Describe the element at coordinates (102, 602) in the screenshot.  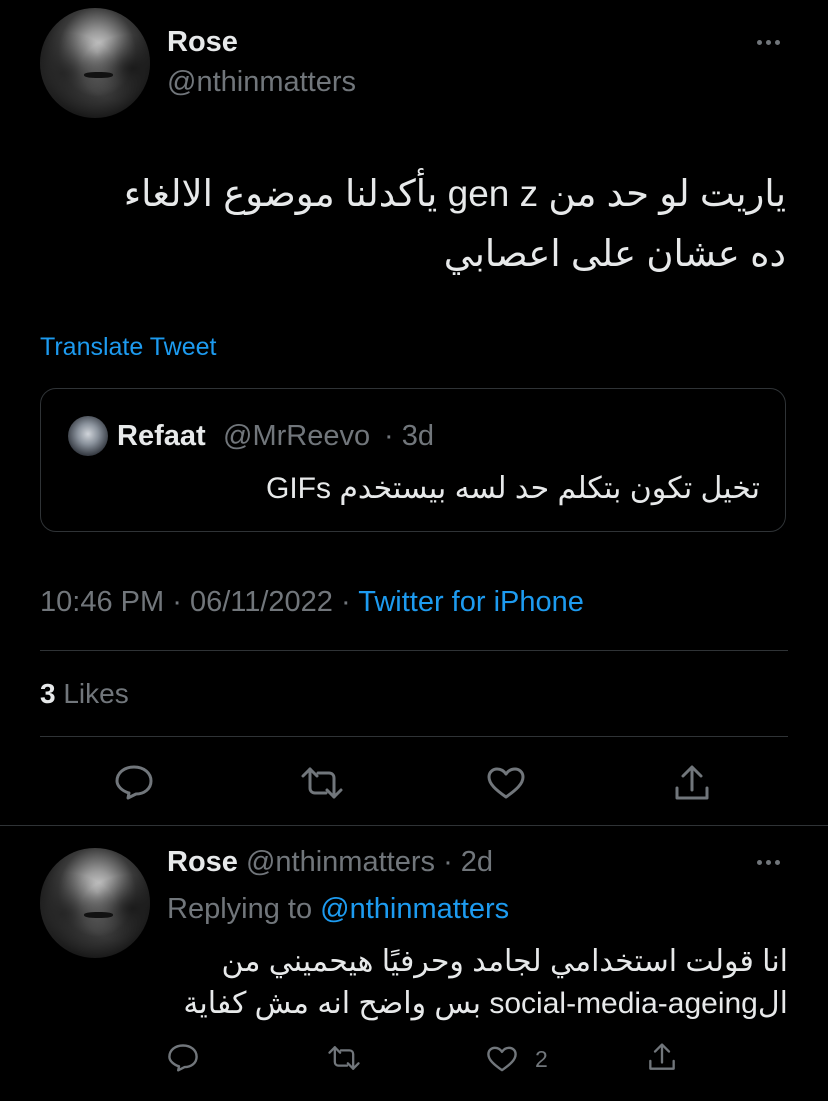
I see `tweet-time: 10:46 PM` at that location.